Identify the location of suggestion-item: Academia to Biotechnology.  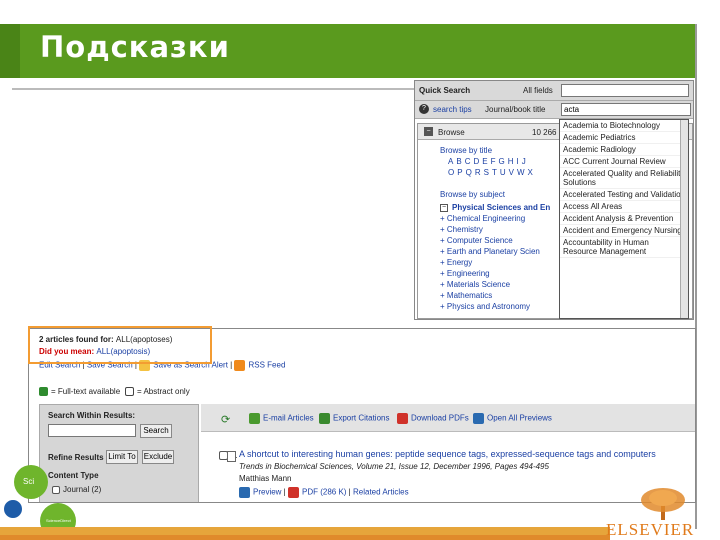
(624, 126).